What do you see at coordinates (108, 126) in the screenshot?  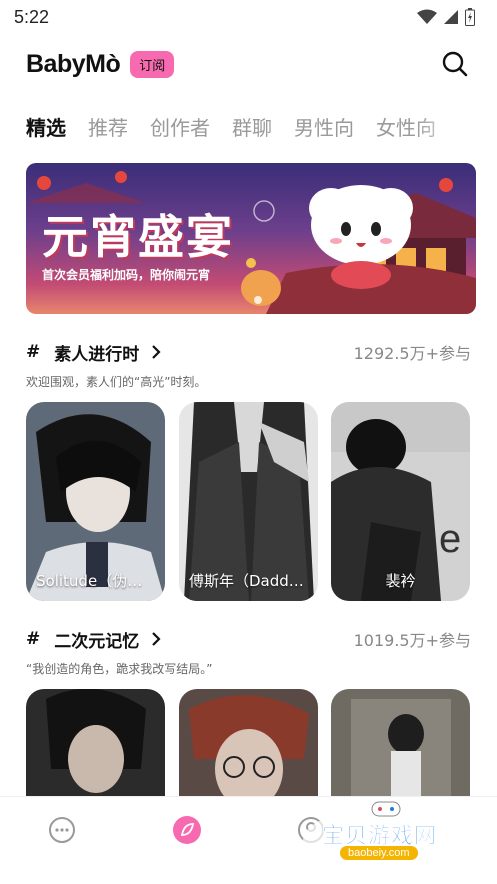 I see `tab-recommended: 推荐` at bounding box center [108, 126].